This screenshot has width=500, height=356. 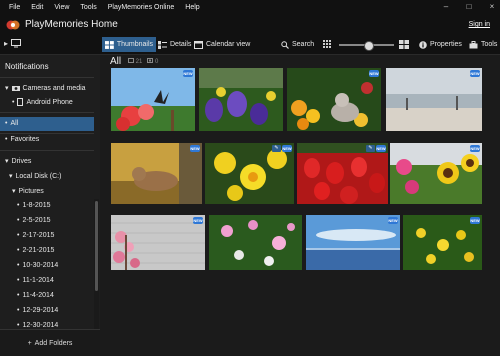 I want to click on notifications-heading: Notifications, so click(x=27, y=66).